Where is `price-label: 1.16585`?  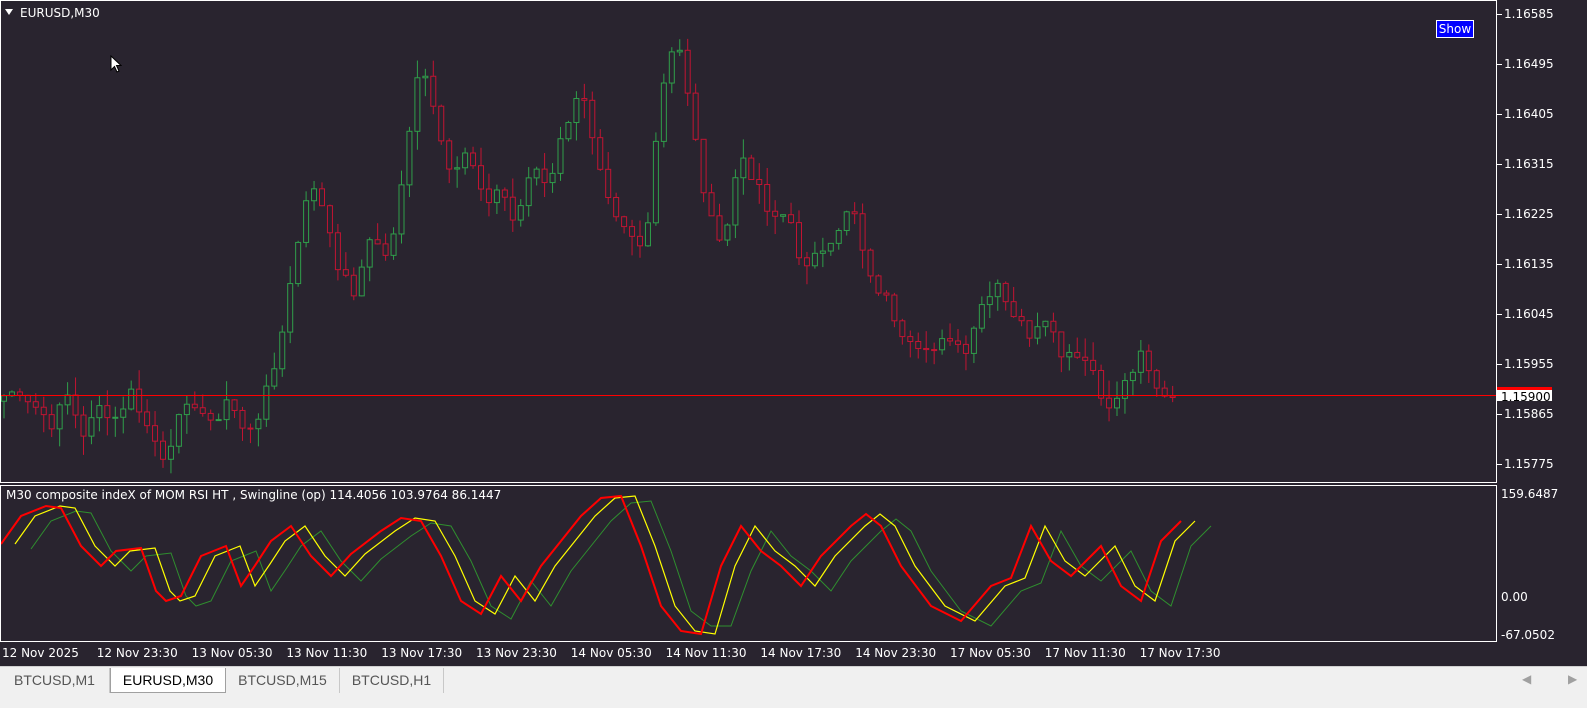 price-label: 1.16585 is located at coordinates (1529, 14).